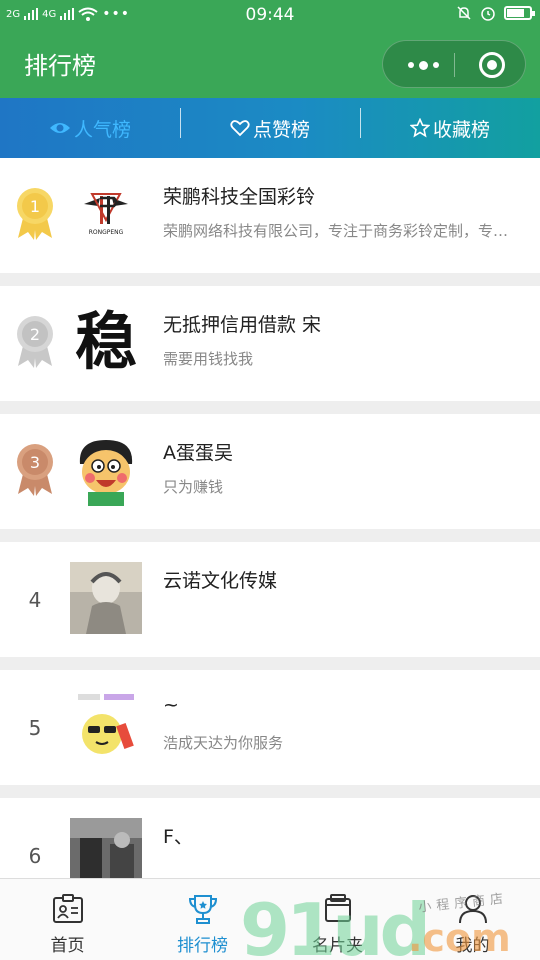 The image size is (540, 960). What do you see at coordinates (488, 14) in the screenshot?
I see `alarm-icon` at bounding box center [488, 14].